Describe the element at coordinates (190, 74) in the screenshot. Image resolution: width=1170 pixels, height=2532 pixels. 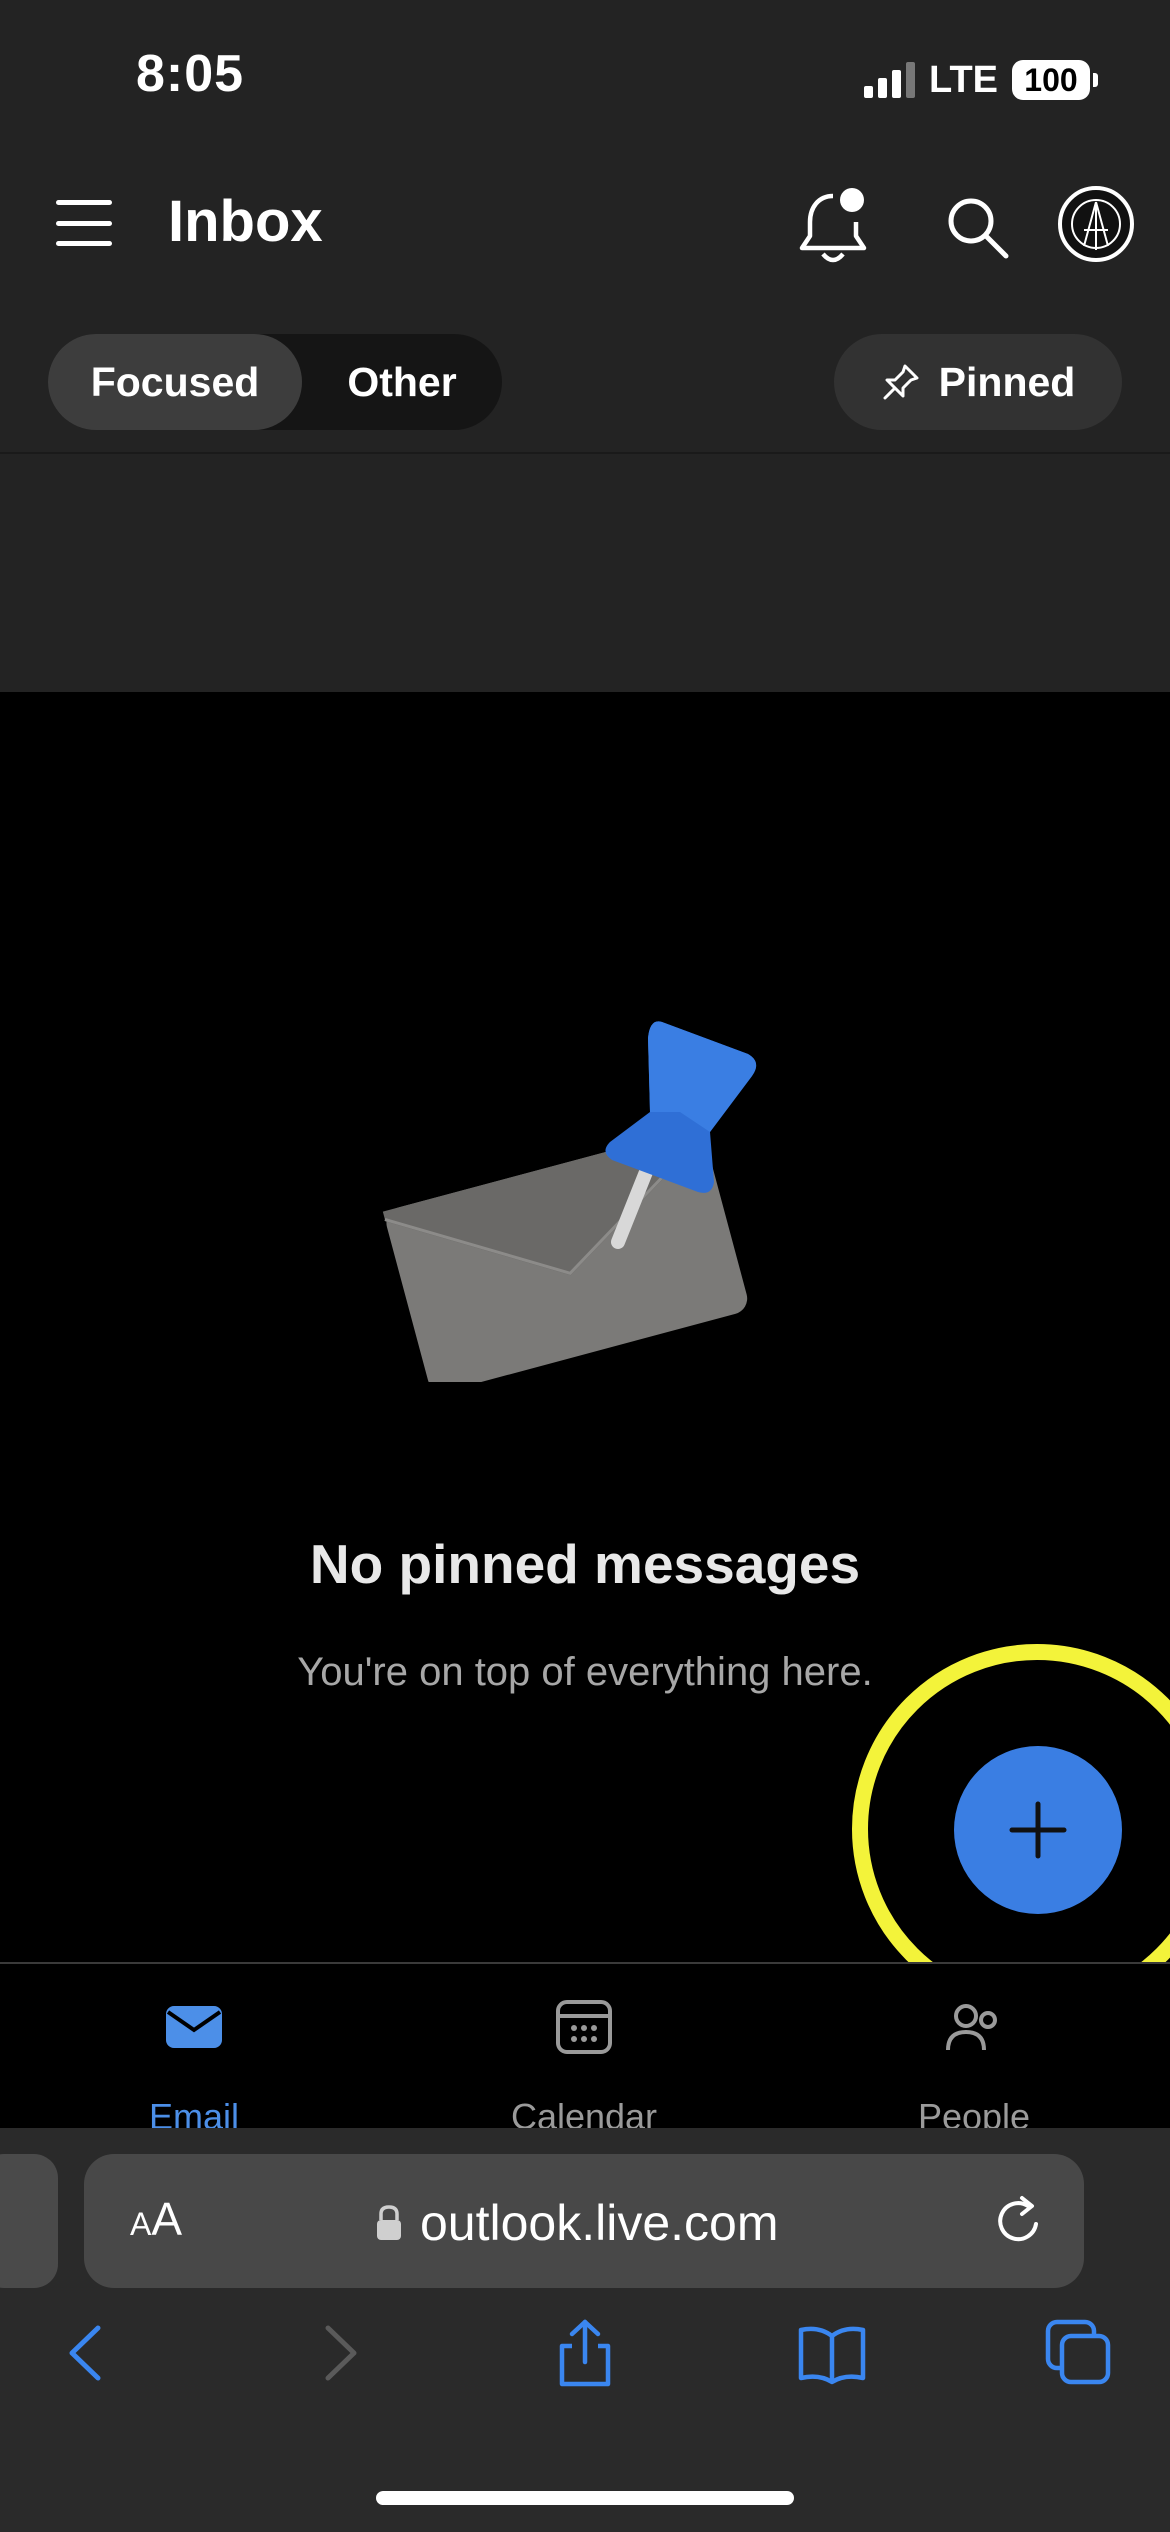
I see `status-time: 8:05` at that location.